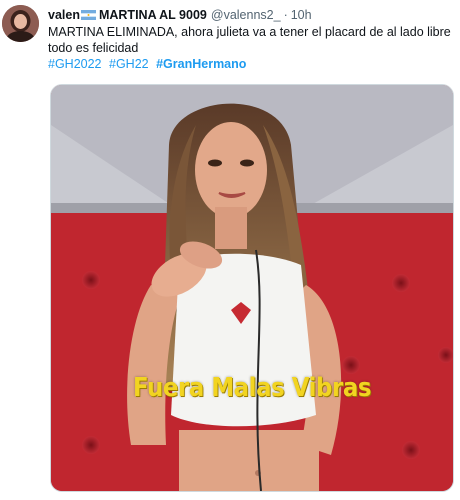 This screenshot has height=500, width=460. Describe the element at coordinates (252, 388) in the screenshot. I see `gif-caption: Fuera Malas Vibras` at that location.